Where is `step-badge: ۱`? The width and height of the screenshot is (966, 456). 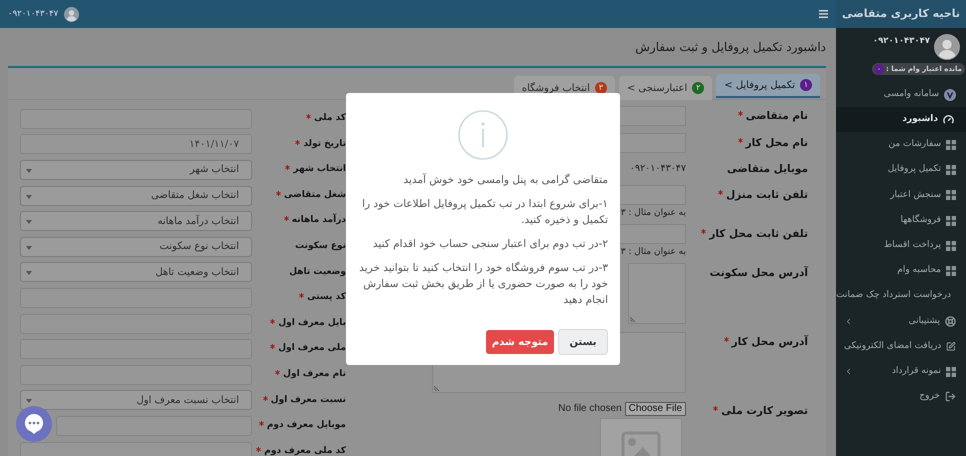 step-badge: ۱ is located at coordinates (806, 85).